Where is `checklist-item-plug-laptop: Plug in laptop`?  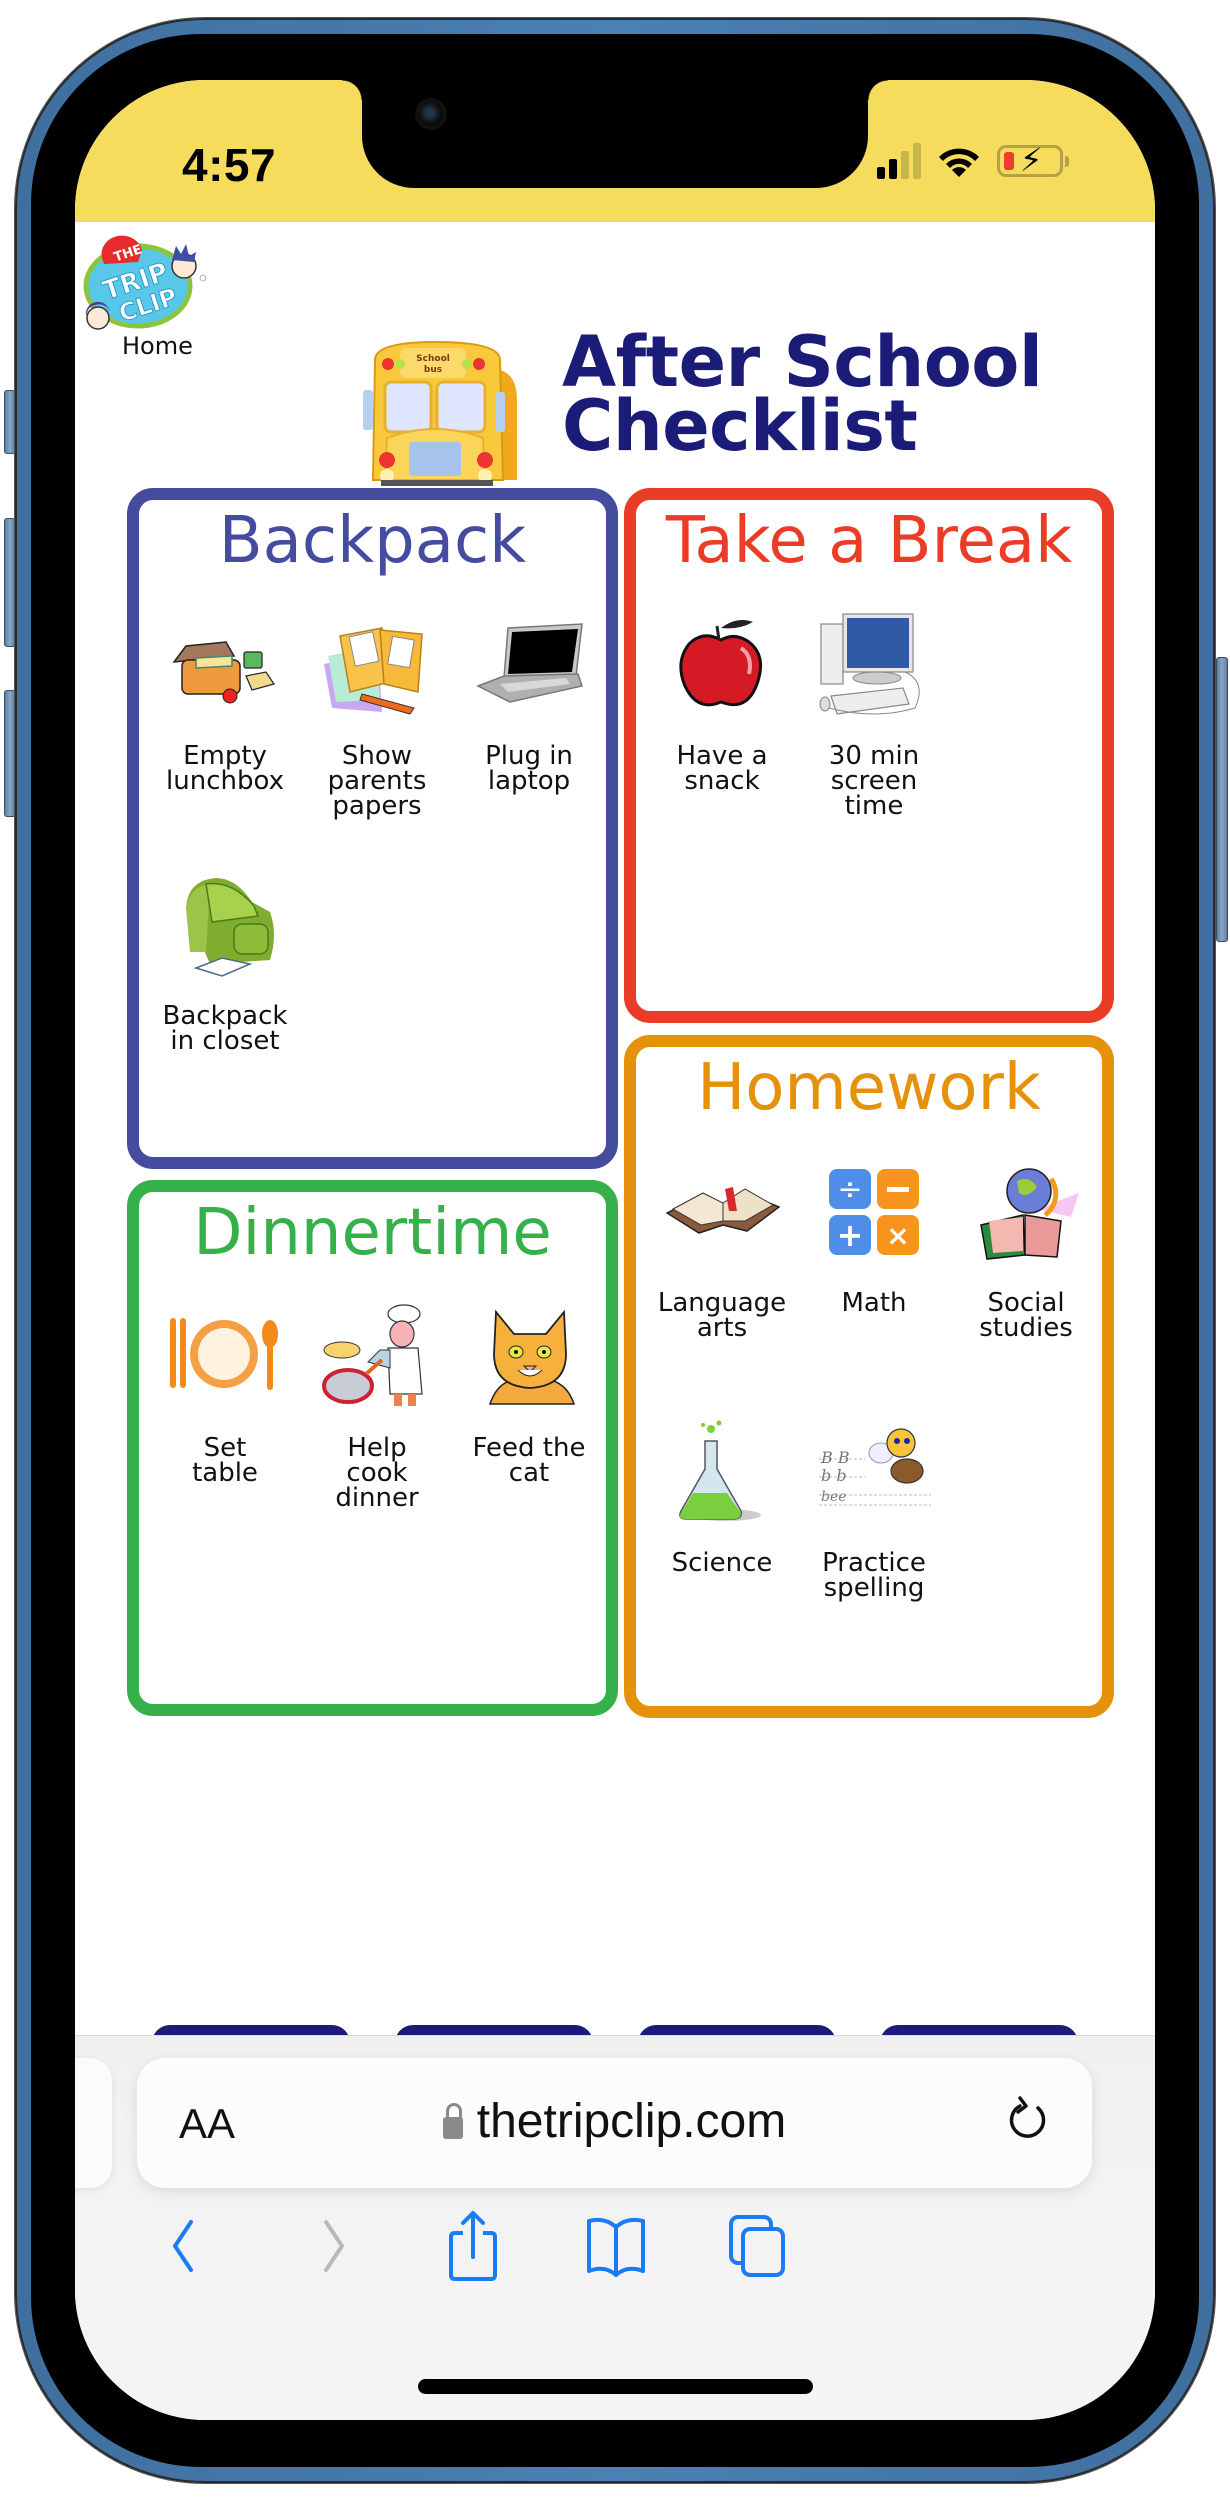 checklist-item-plug-laptop: Plug in laptop is located at coordinates (529, 732).